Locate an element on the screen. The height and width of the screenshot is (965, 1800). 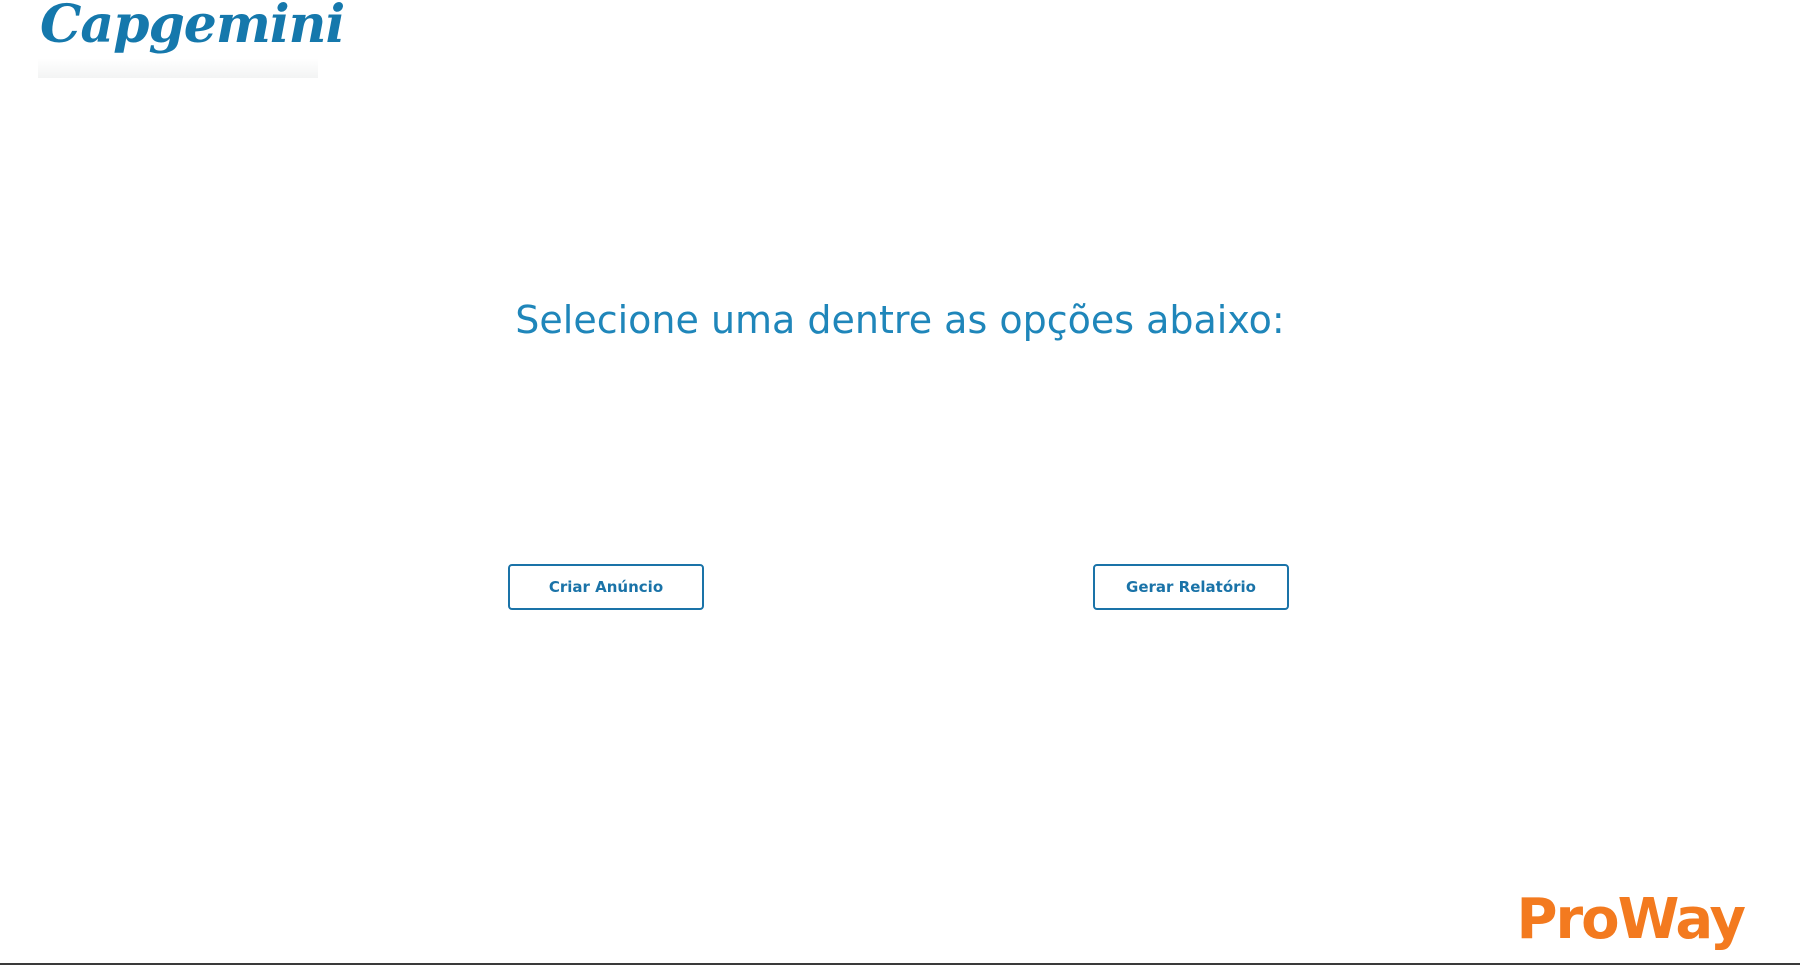
proway-logo-text: ProWay is located at coordinates (1631, 919).